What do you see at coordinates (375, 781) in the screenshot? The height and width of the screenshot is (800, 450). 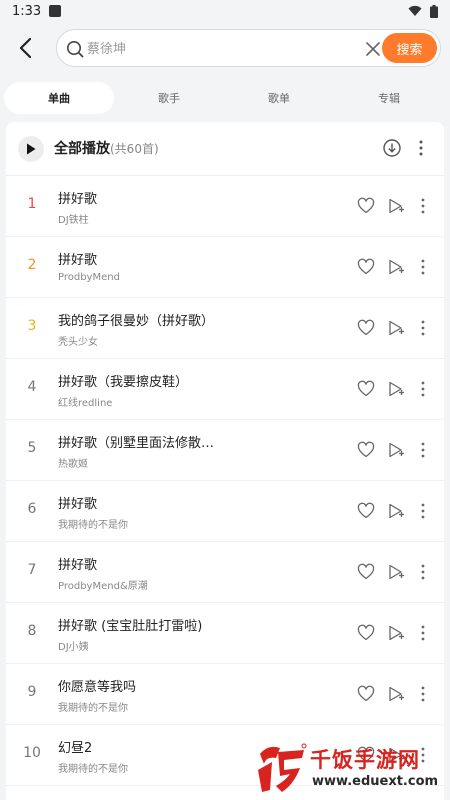 I see `watermark-url: www.eduext.com` at bounding box center [375, 781].